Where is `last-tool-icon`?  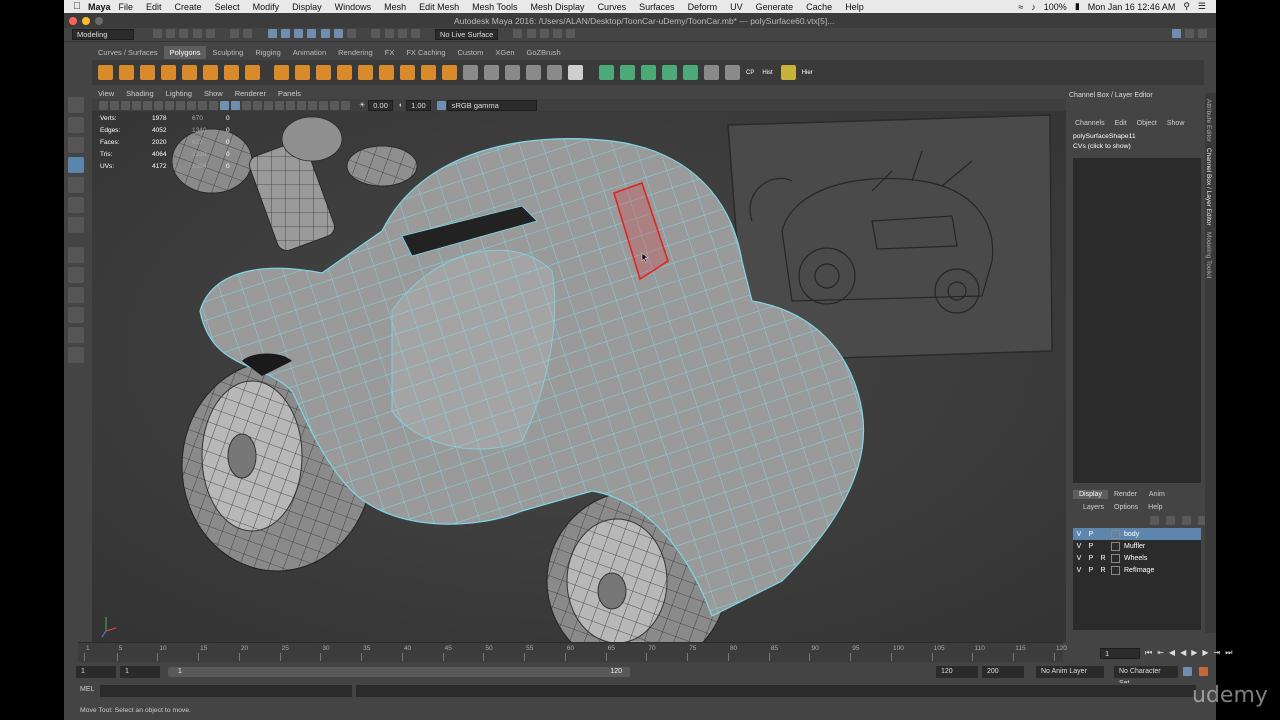
last-tool-icon is located at coordinates (76, 225).